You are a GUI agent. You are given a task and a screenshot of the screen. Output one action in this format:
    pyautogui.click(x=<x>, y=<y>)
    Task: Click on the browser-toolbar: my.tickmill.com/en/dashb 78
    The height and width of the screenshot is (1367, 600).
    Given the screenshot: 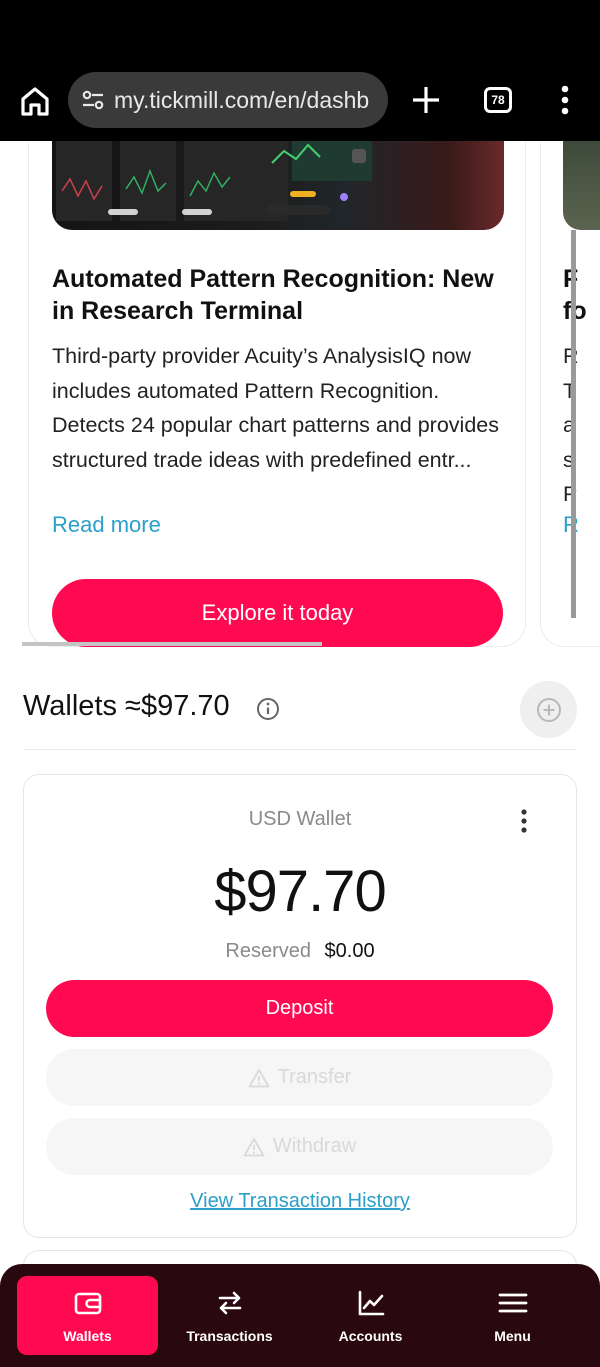 What is the action you would take?
    pyautogui.click(x=300, y=70)
    